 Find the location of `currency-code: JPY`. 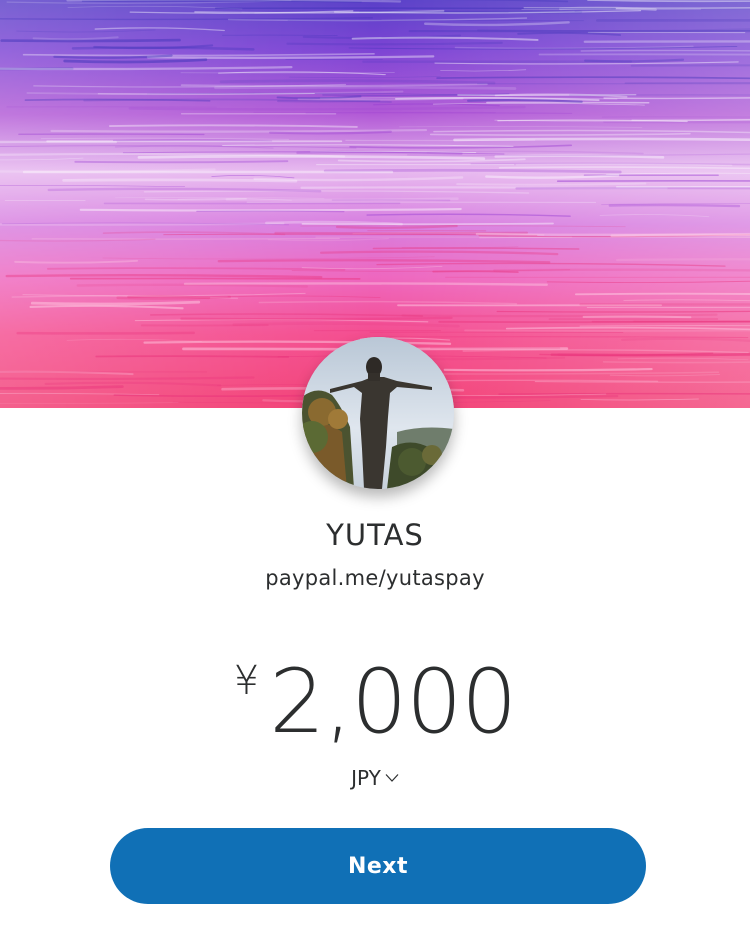

currency-code: JPY is located at coordinates (366, 778).